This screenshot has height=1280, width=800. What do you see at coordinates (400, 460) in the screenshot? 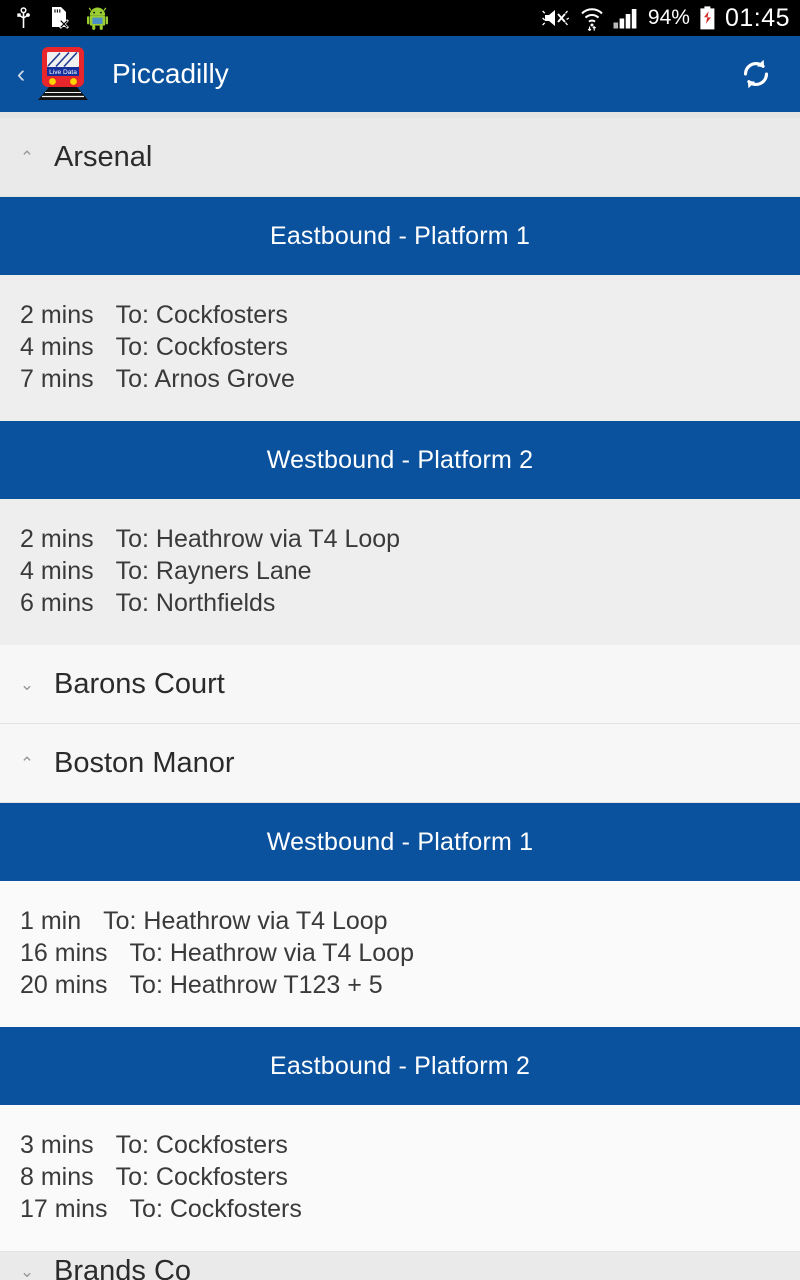
I see `platform-header-bar: Westbound - Platform 2` at bounding box center [400, 460].